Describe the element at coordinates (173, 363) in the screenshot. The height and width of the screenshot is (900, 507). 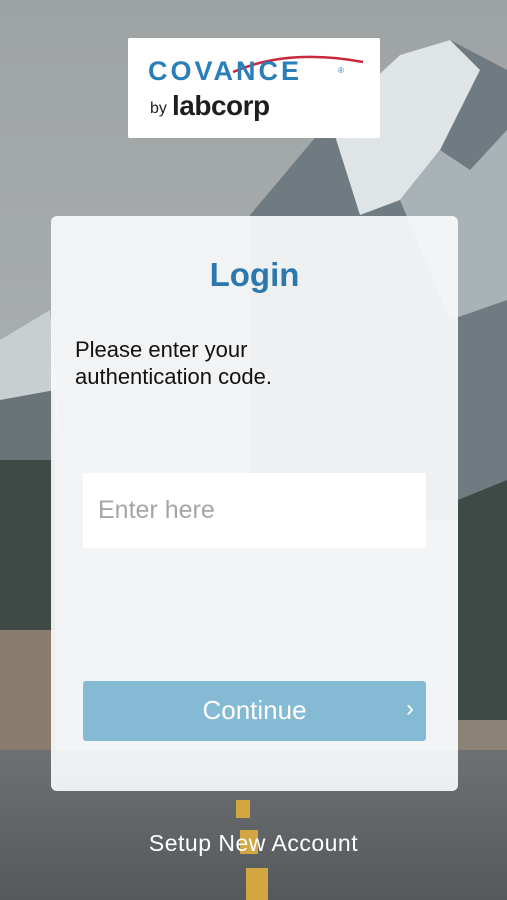
I see `auth-code-prompt: Please enter your authentication code.` at that location.